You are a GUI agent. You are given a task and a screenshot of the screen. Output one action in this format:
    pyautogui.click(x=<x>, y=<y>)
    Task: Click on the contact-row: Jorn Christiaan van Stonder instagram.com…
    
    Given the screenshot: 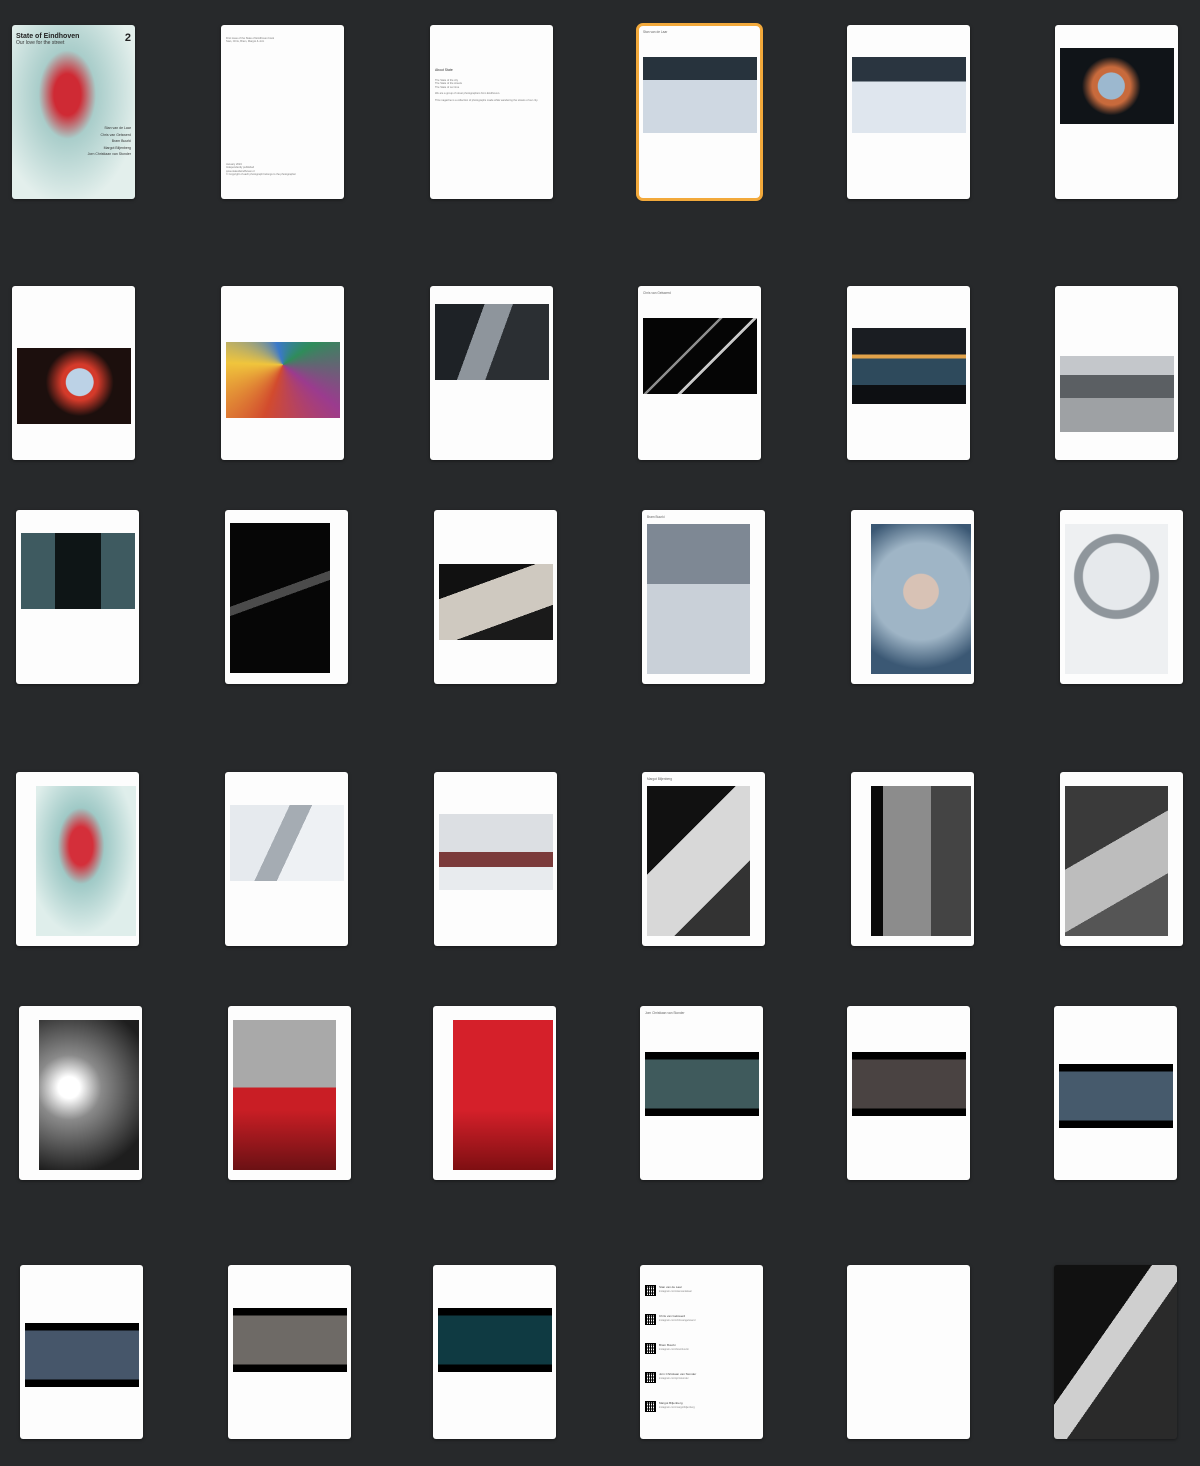 What is the action you would take?
    pyautogui.click(x=700, y=1379)
    